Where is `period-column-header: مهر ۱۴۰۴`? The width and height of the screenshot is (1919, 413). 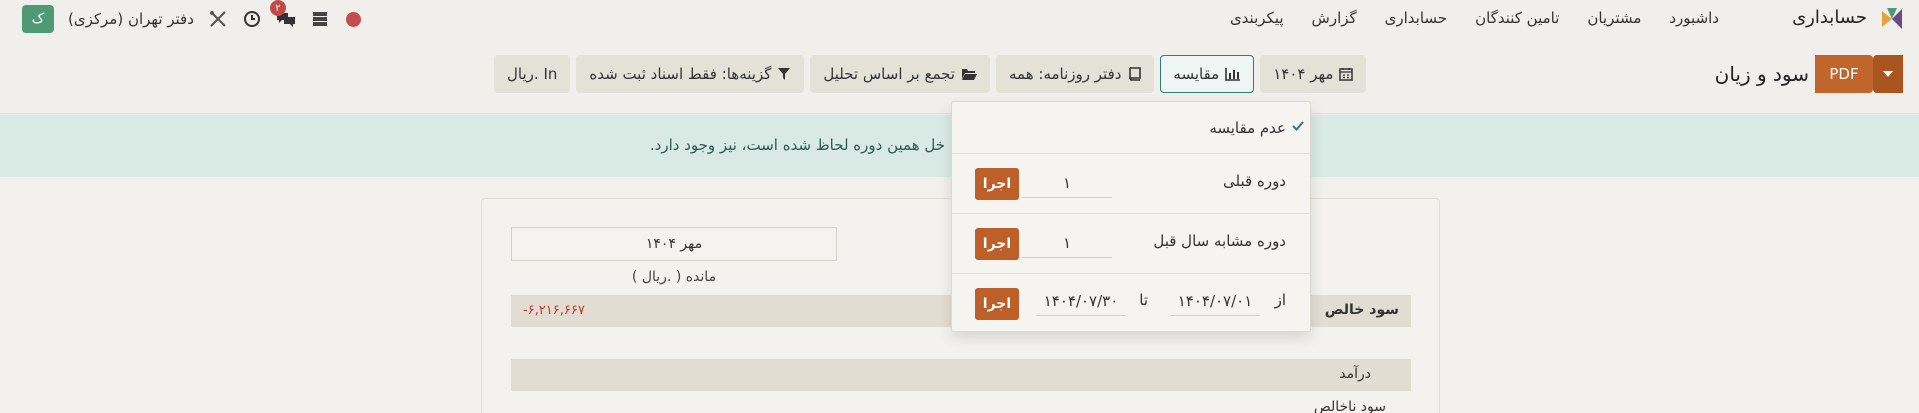
period-column-header: مهر ۱۴۰۴ is located at coordinates (674, 244).